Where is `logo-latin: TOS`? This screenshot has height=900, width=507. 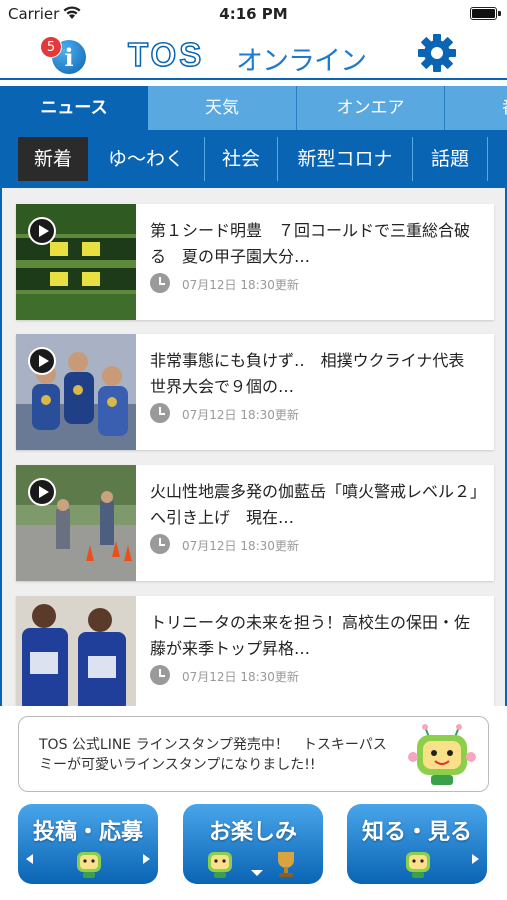 logo-latin: TOS is located at coordinates (166, 54).